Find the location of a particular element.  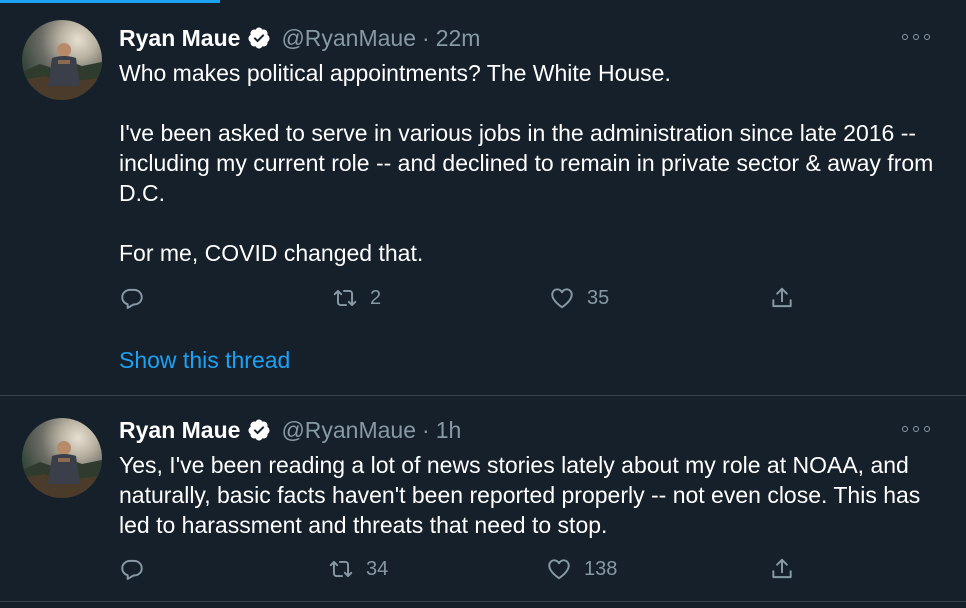

tweet-header: Ryan Maue @RyanMaue · 22m is located at coordinates (299, 38).